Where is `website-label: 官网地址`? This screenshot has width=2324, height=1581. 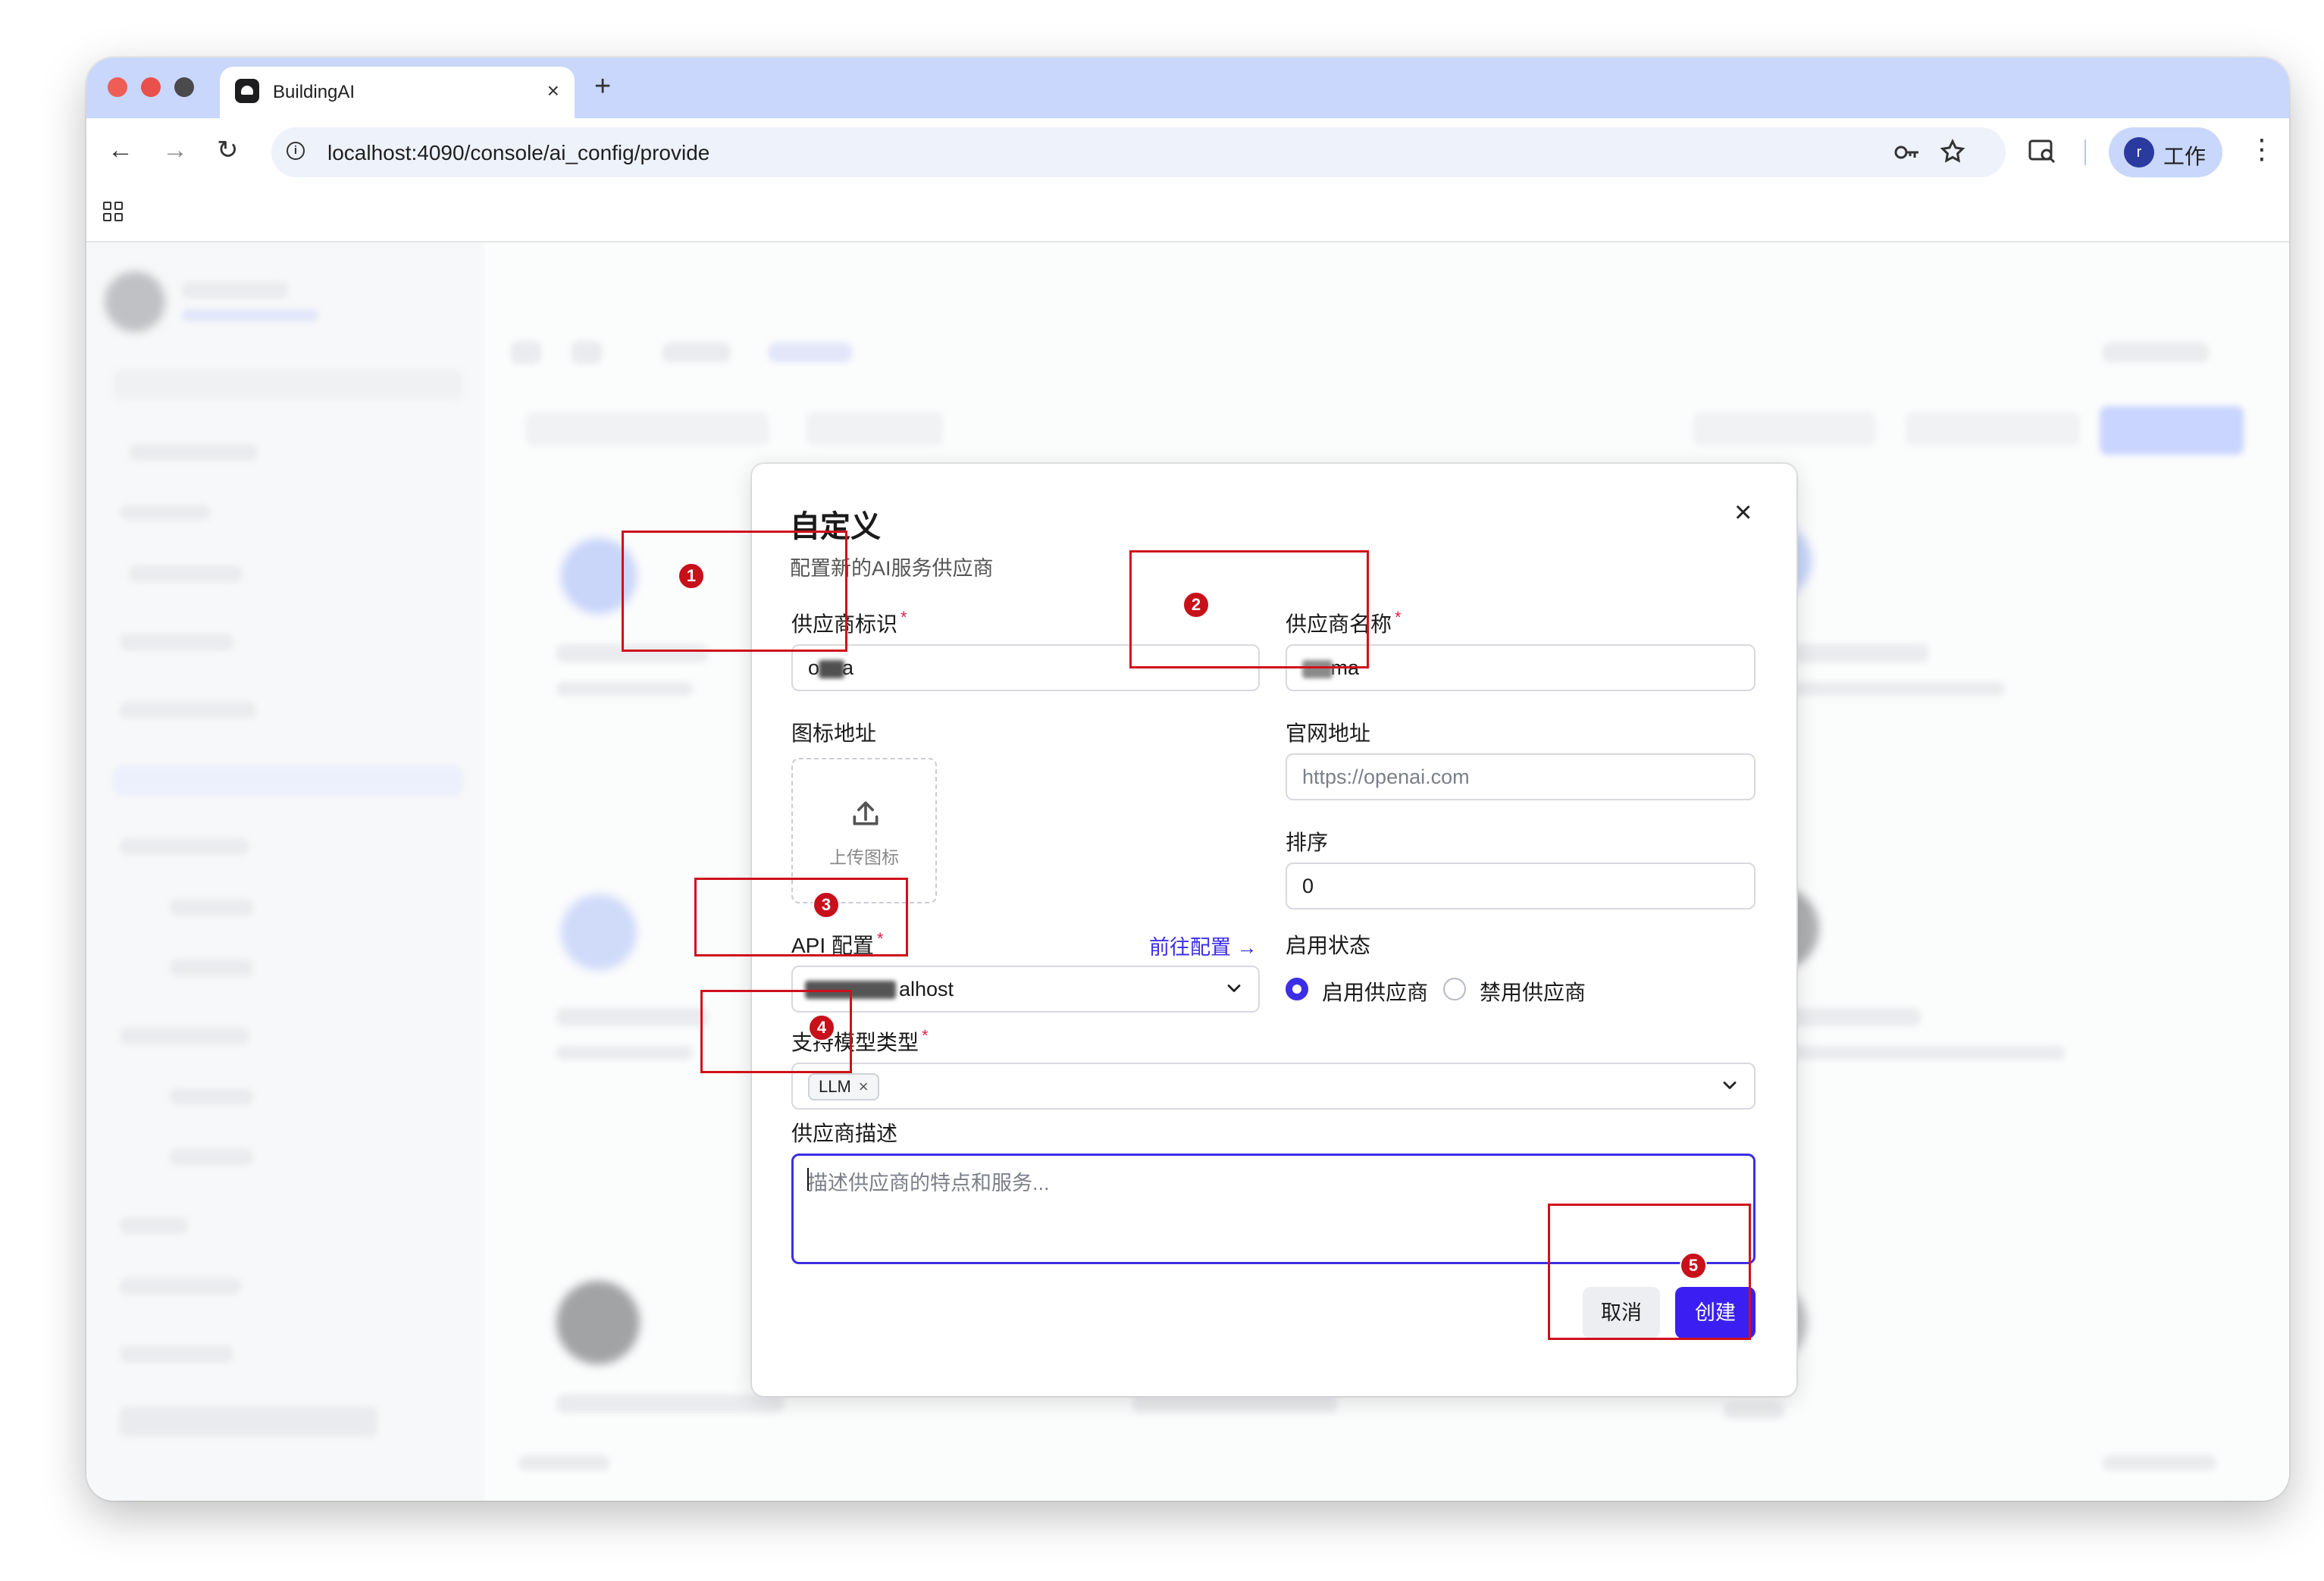 website-label: 官网地址 is located at coordinates (1328, 733).